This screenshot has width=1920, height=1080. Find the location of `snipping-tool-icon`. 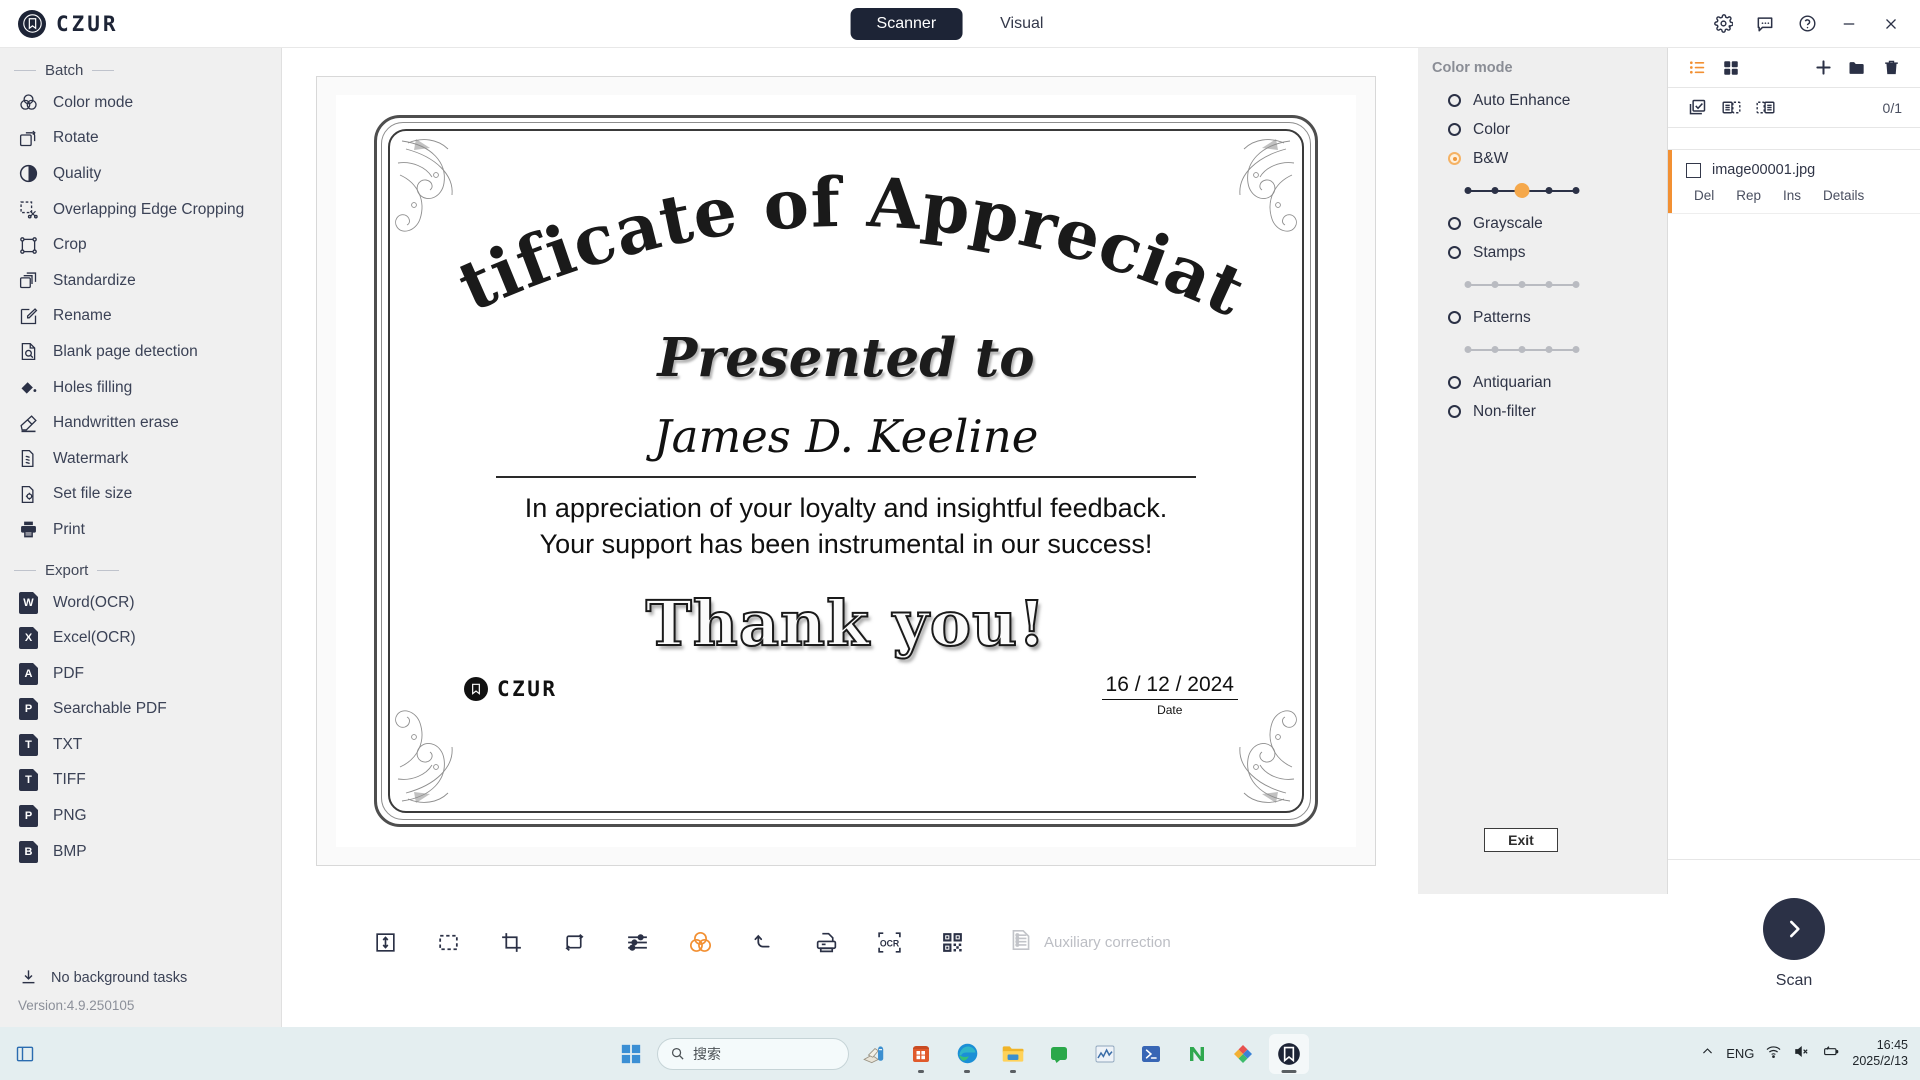

snipping-tool-icon is located at coordinates (875, 1054).